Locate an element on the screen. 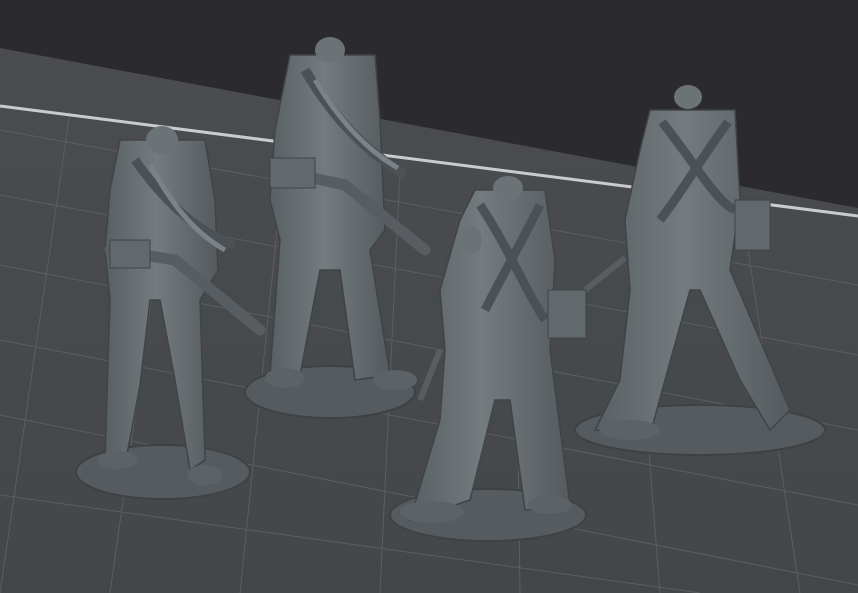 The height and width of the screenshot is (593, 858). shoulder is located at coordinates (470, 240).